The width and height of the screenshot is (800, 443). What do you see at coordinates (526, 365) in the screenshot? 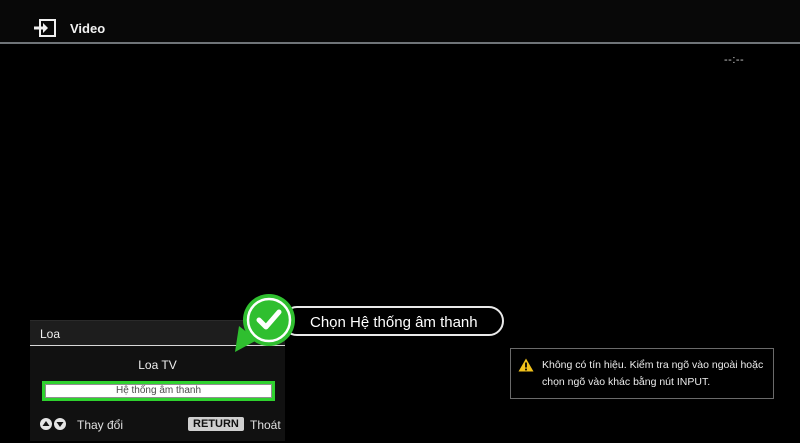
I see `warning-icon` at bounding box center [526, 365].